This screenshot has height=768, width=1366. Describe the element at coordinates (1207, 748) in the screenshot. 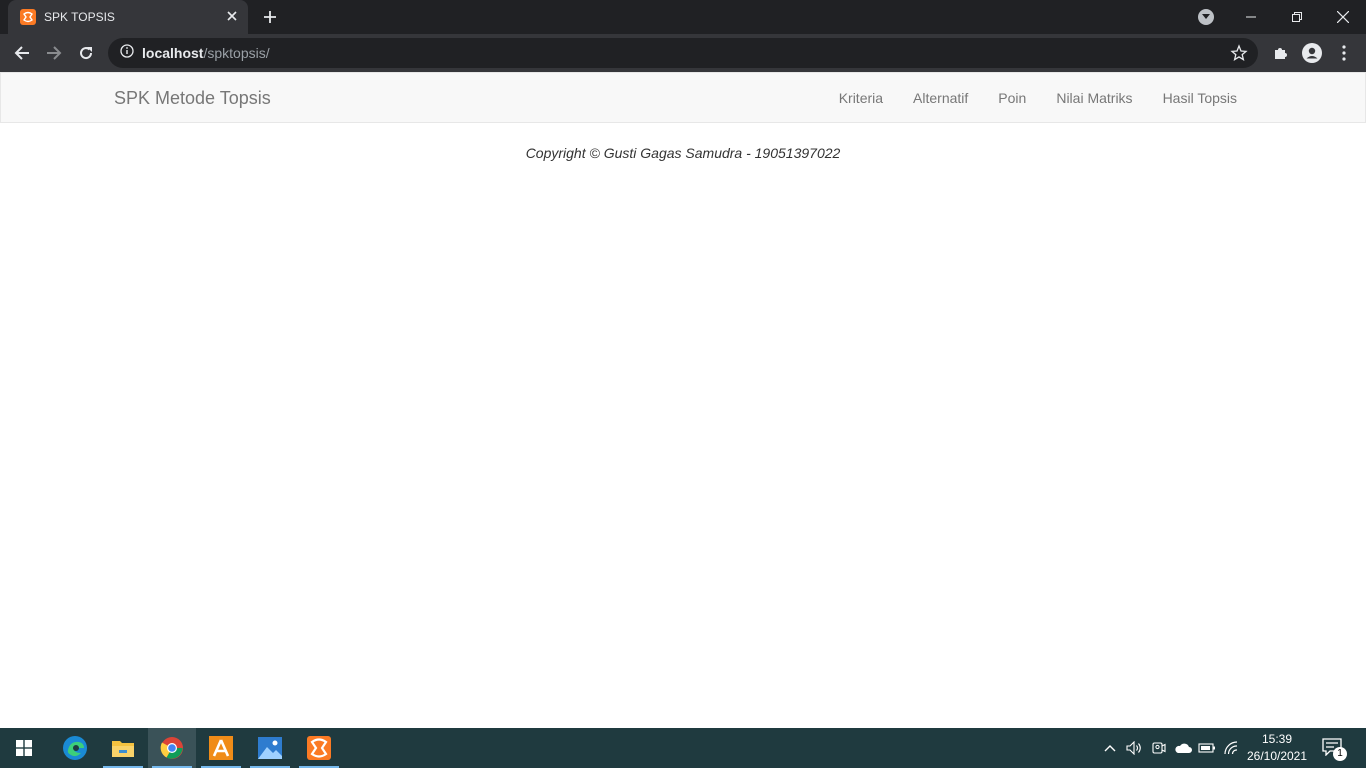

I see `battery-icon` at that location.